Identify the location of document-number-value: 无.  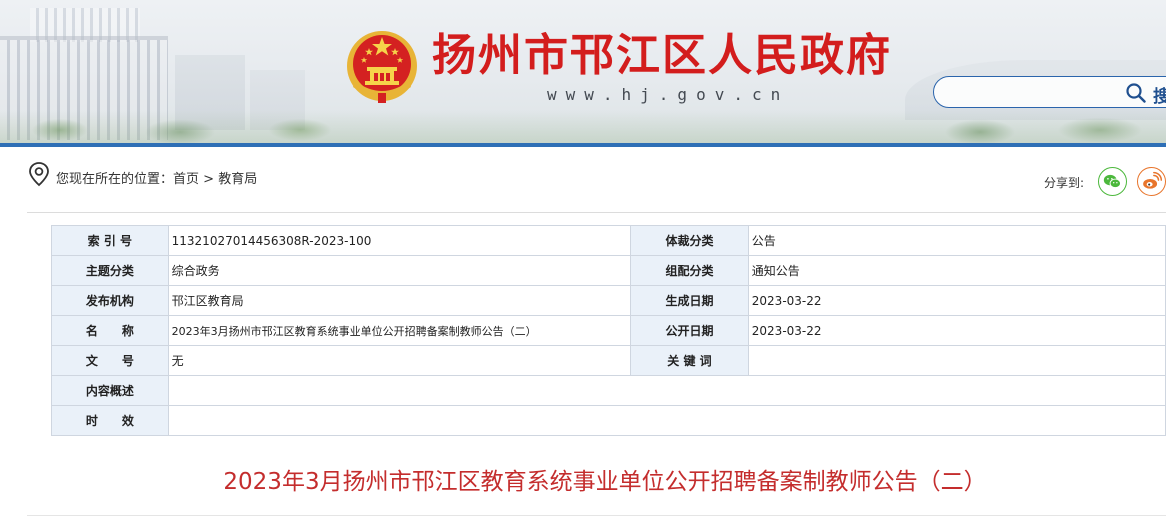
(399, 360).